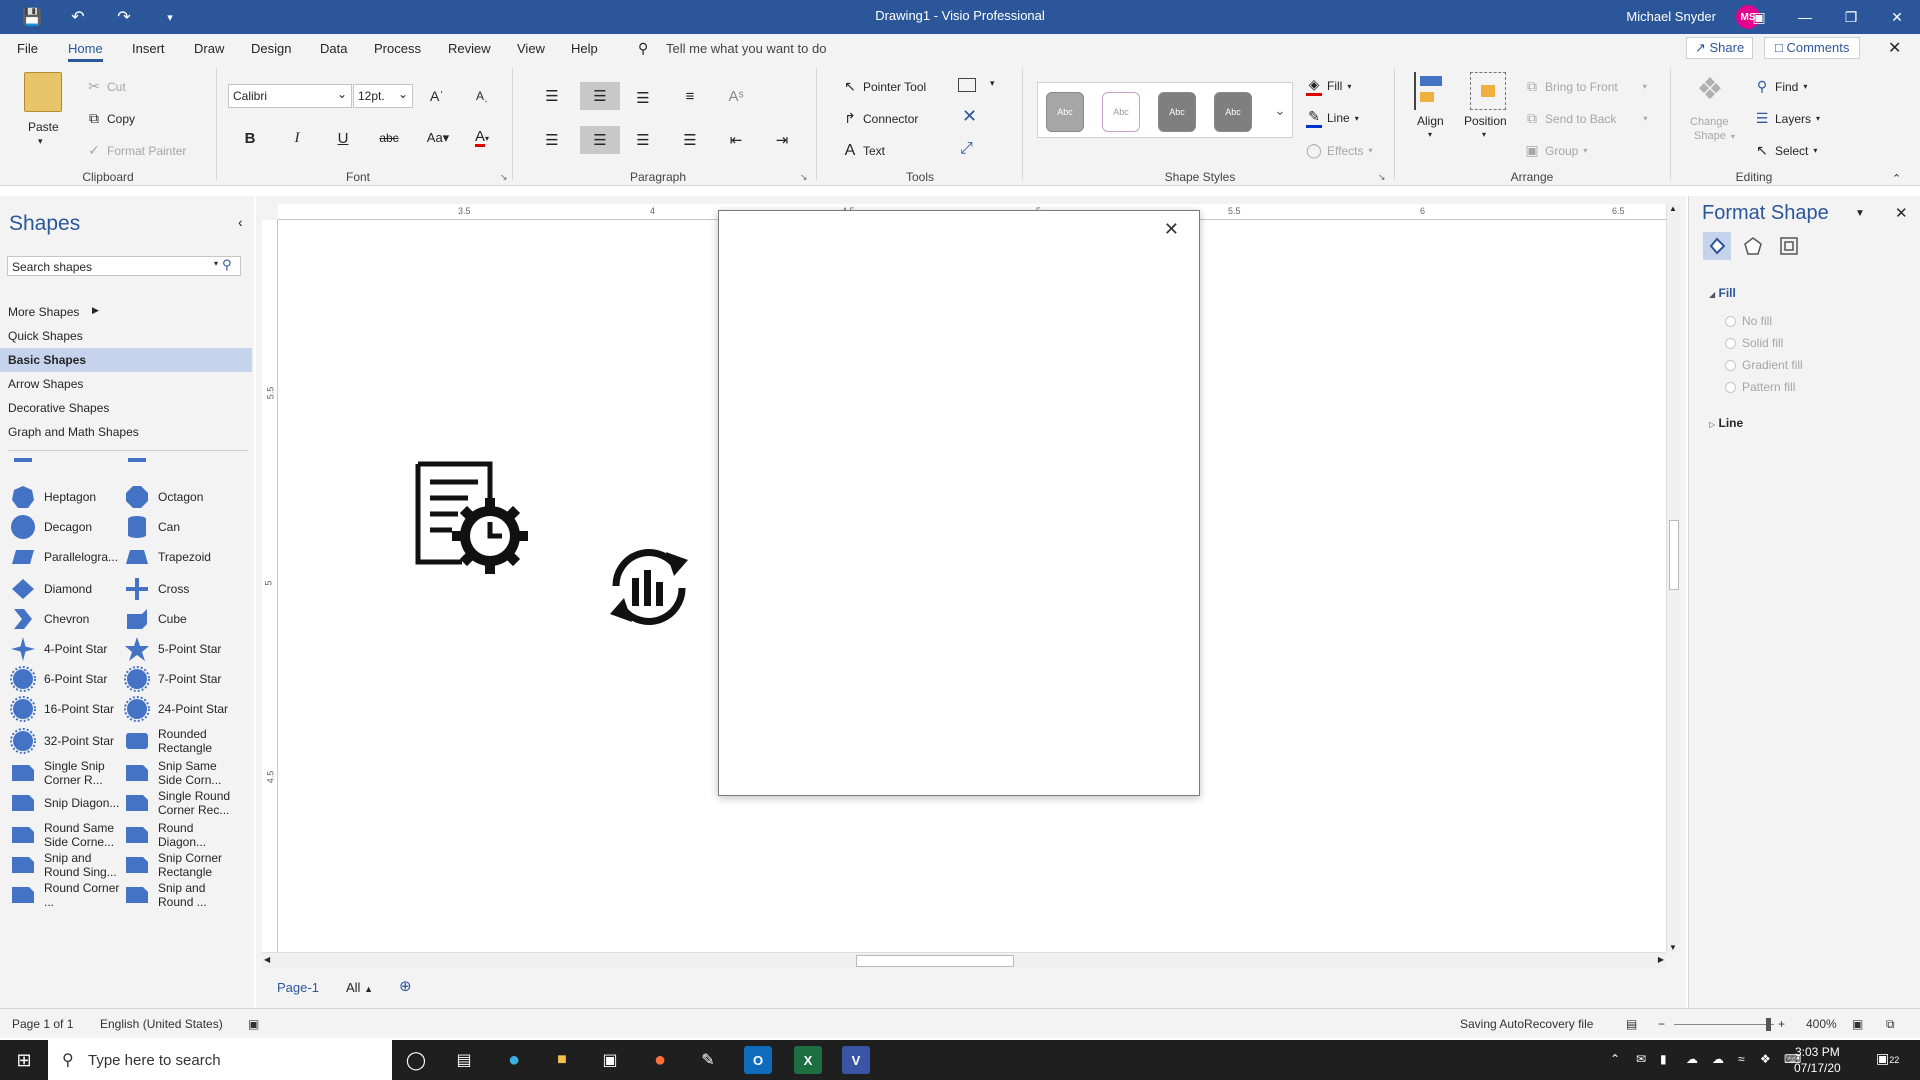 This screenshot has height=1080, width=1920. I want to click on font-name-select: Calibri ⌄, so click(290, 96).